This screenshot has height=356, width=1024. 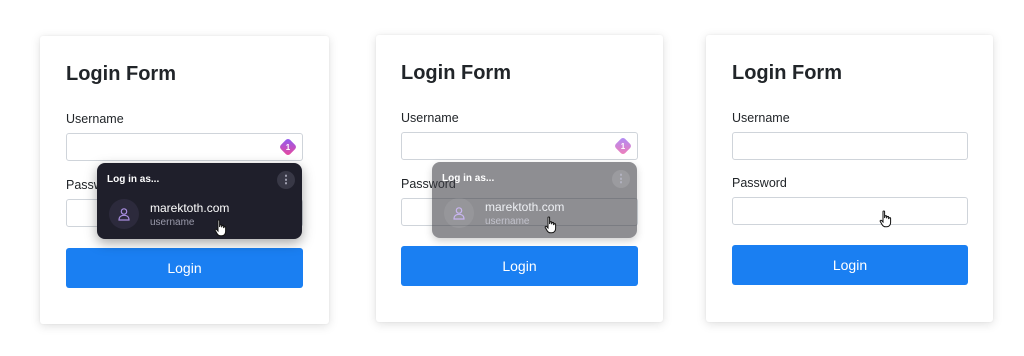 What do you see at coordinates (759, 183) in the screenshot?
I see `password-label: Password` at bounding box center [759, 183].